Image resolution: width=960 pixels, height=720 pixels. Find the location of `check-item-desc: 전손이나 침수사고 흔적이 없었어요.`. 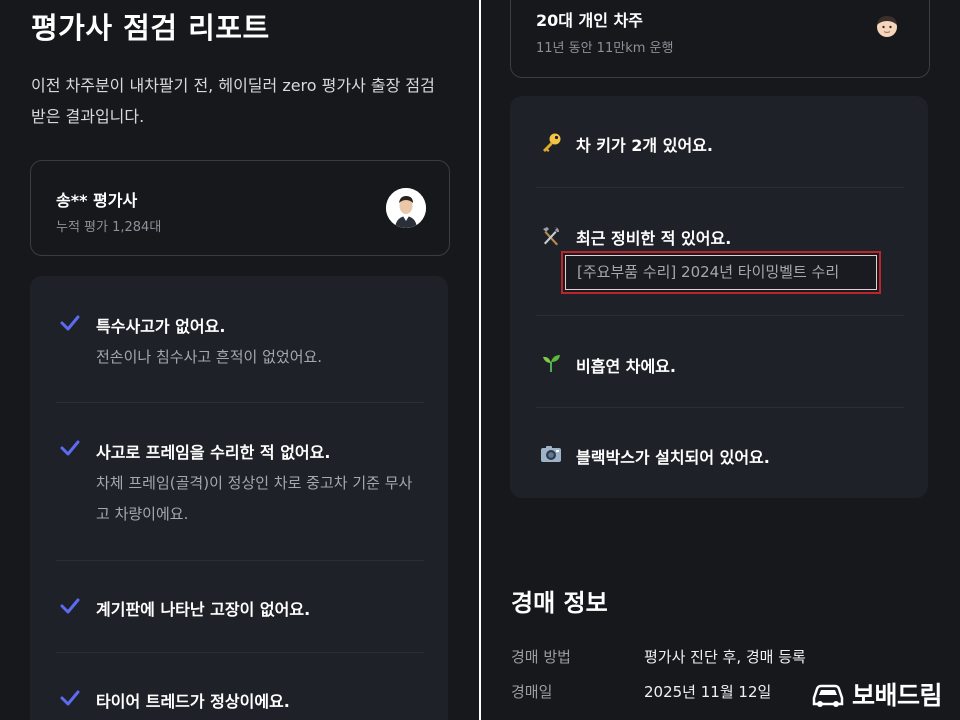

check-item-desc: 전손이나 침수사고 흔적이 없었어요. is located at coordinates (209, 357).